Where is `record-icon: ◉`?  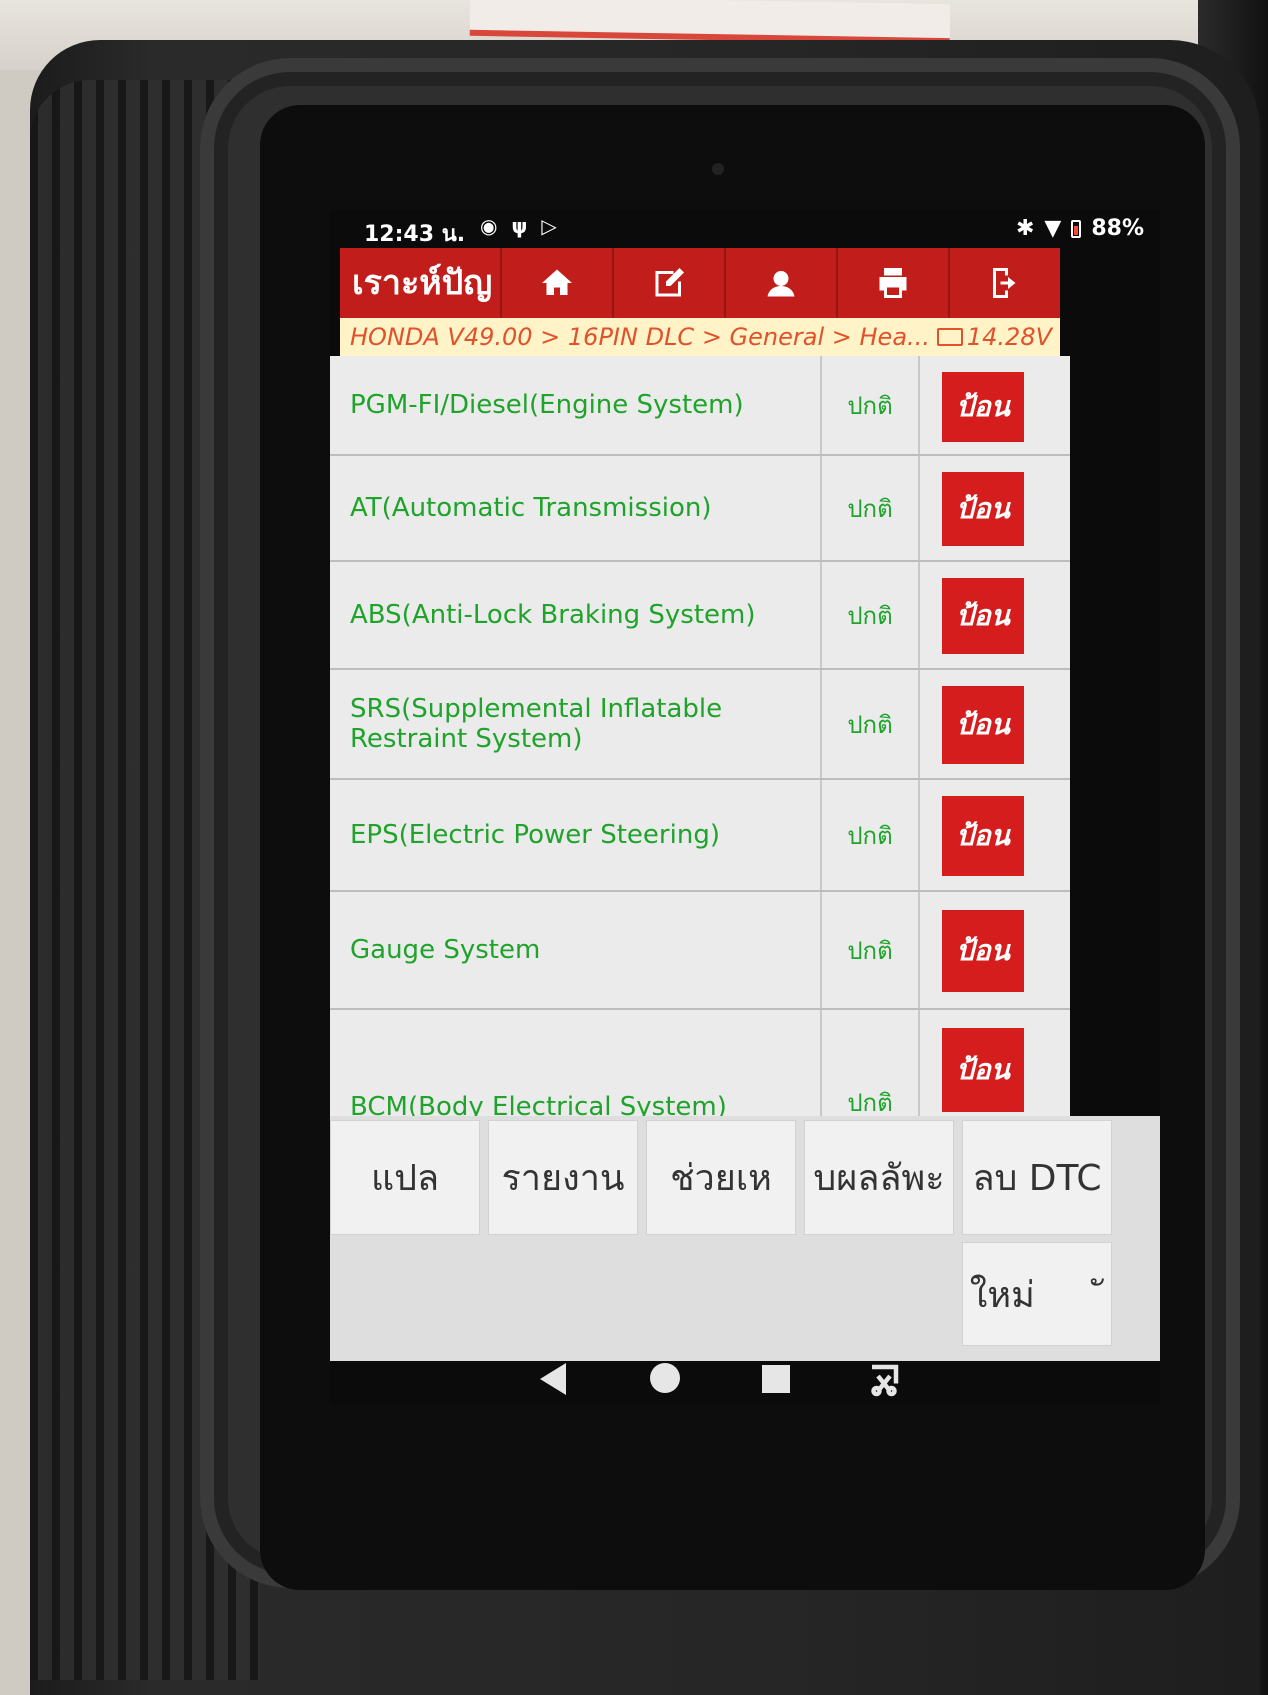 record-icon: ◉ is located at coordinates (489, 226).